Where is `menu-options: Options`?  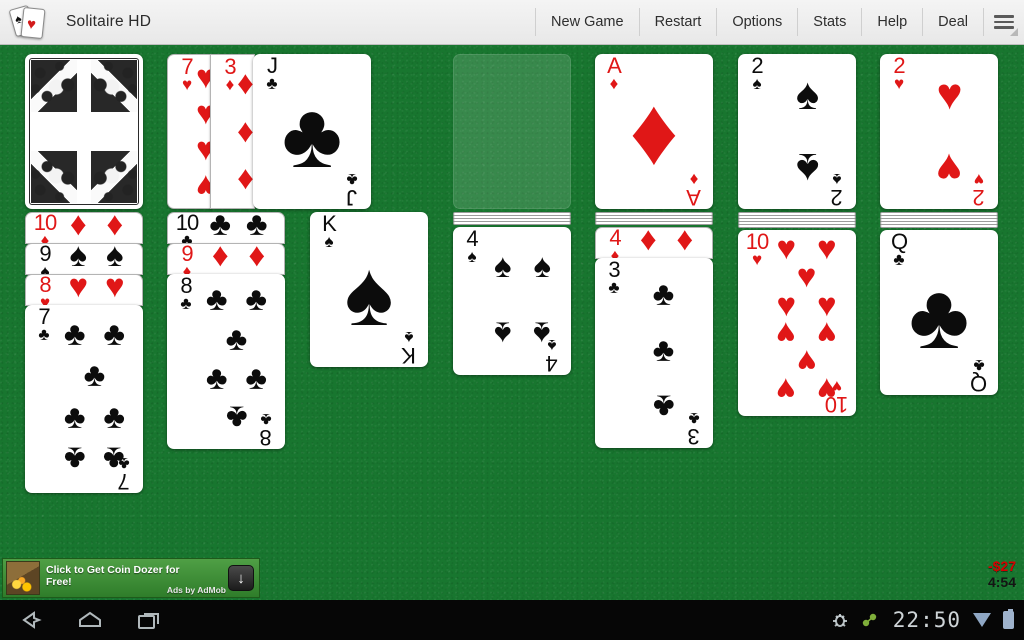 menu-options: Options is located at coordinates (758, 22).